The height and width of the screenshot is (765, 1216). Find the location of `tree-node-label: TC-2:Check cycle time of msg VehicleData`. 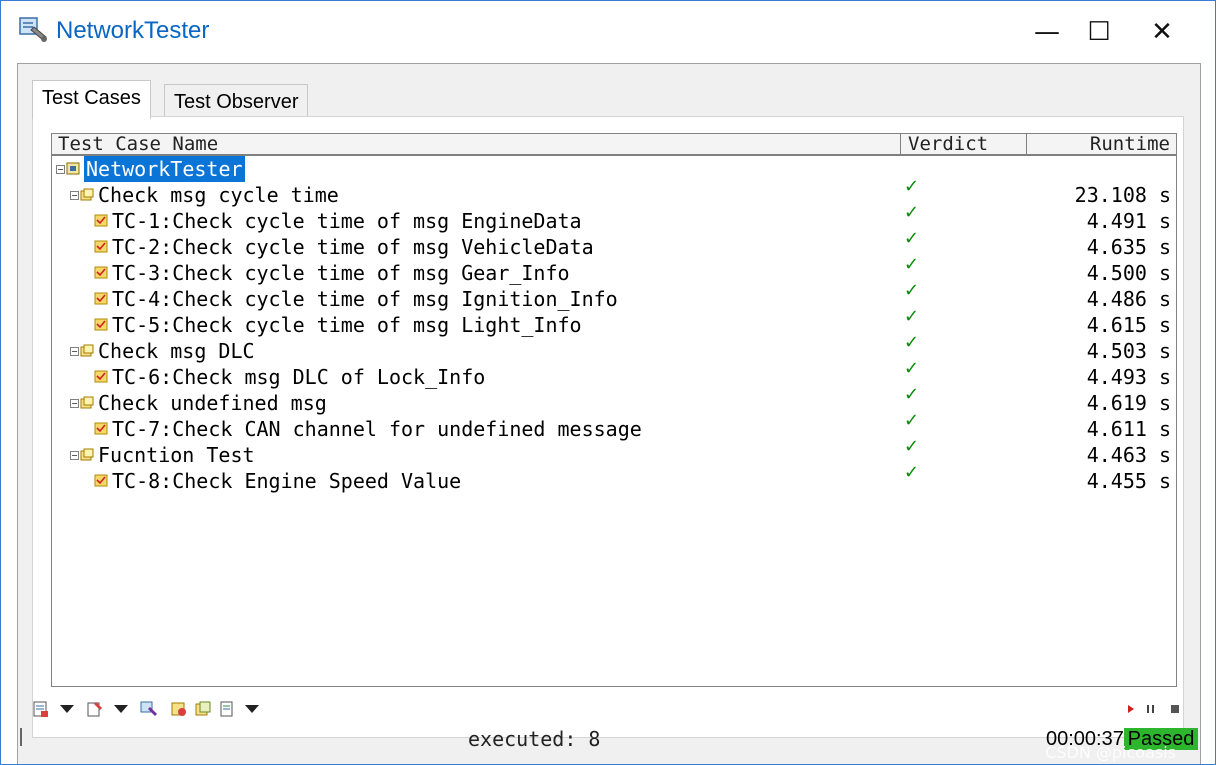

tree-node-label: TC-2:Check cycle time of msg VehicleData is located at coordinates (353, 247).